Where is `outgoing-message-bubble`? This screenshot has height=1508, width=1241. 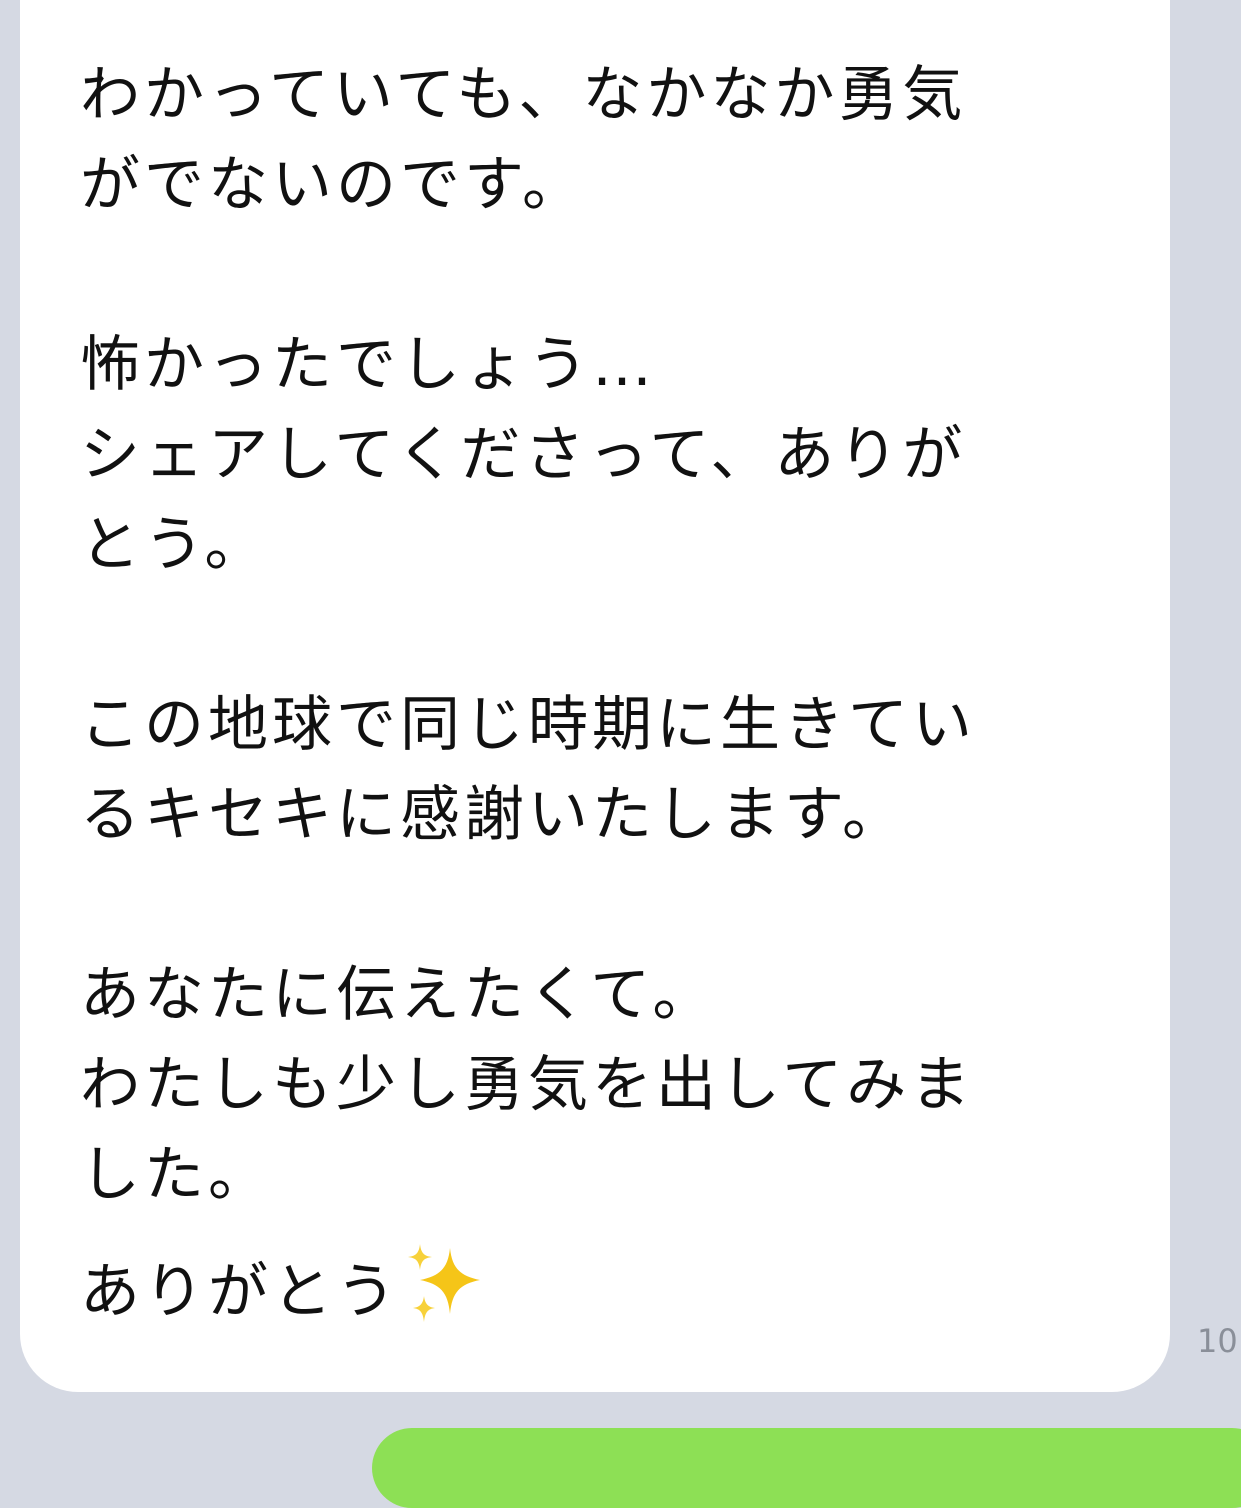 outgoing-message-bubble is located at coordinates (806, 1468).